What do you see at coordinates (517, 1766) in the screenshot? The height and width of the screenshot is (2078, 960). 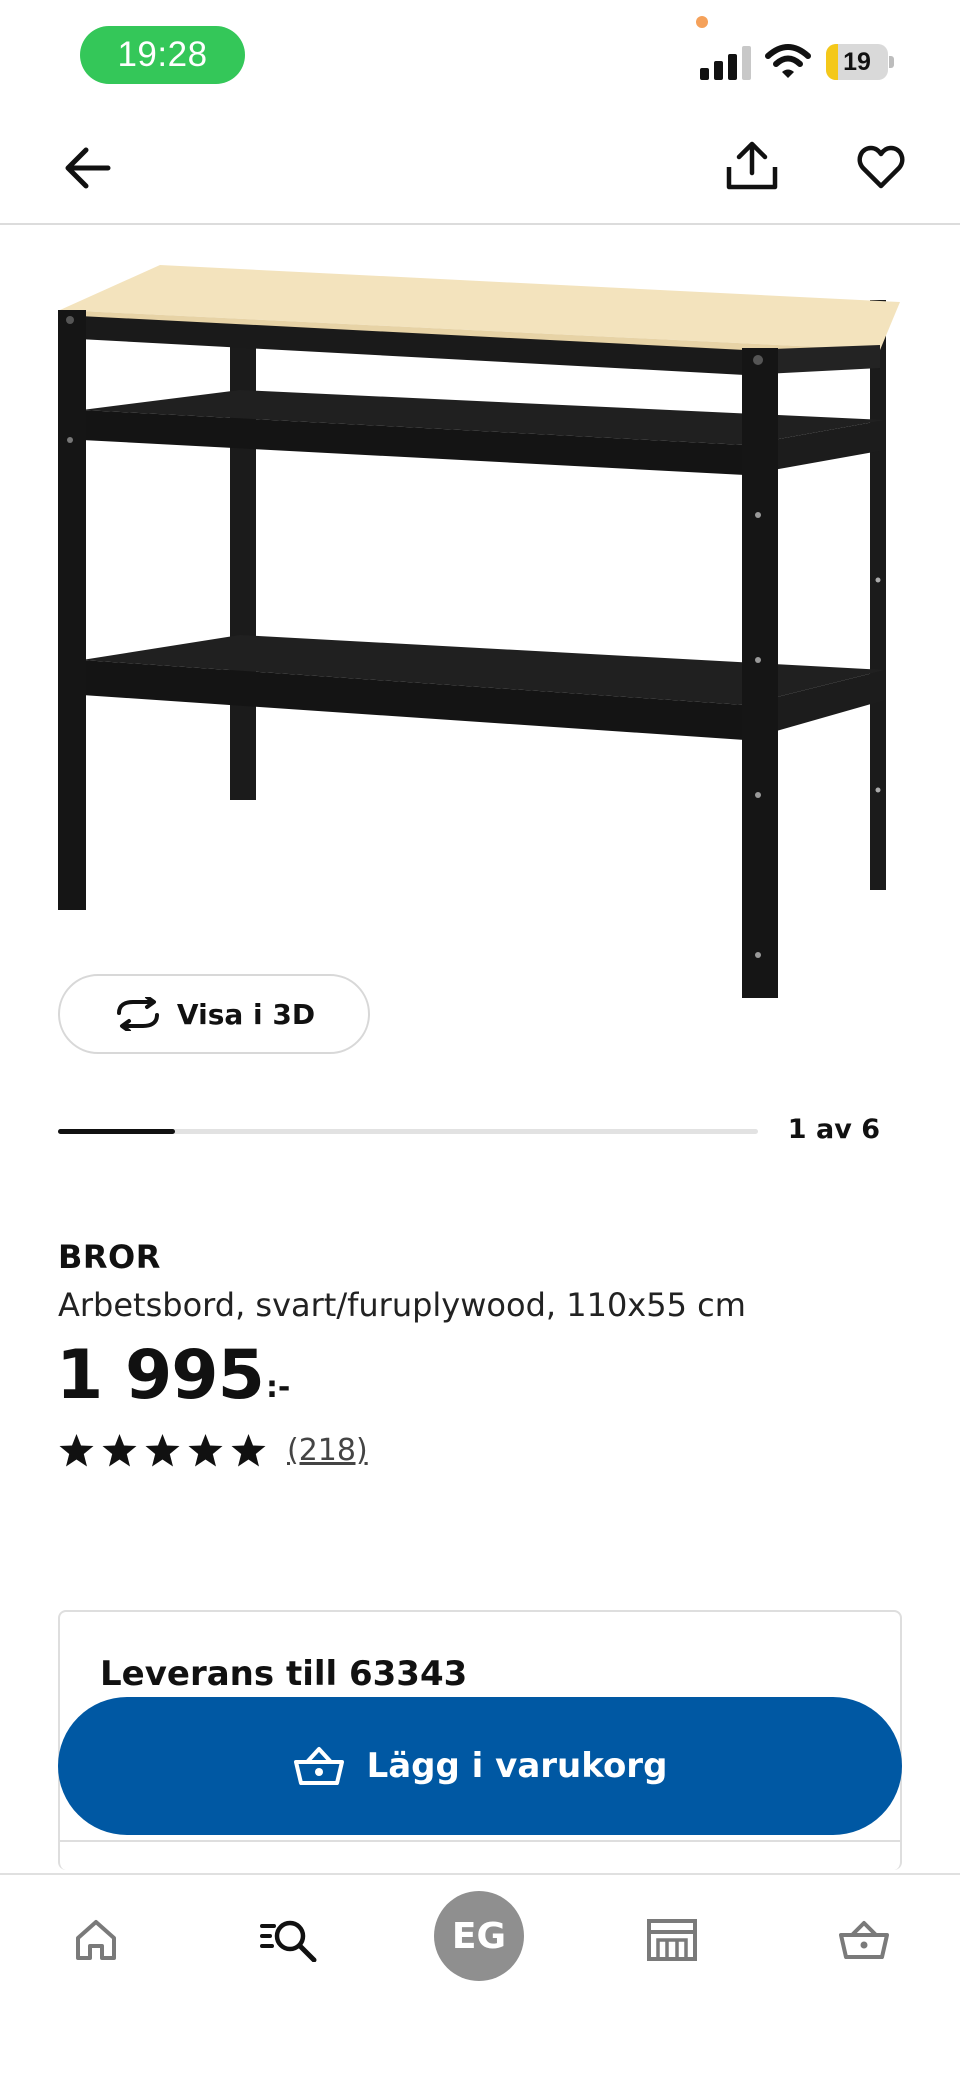 I see `add-to-cart-label: Lägg i varukorg` at bounding box center [517, 1766].